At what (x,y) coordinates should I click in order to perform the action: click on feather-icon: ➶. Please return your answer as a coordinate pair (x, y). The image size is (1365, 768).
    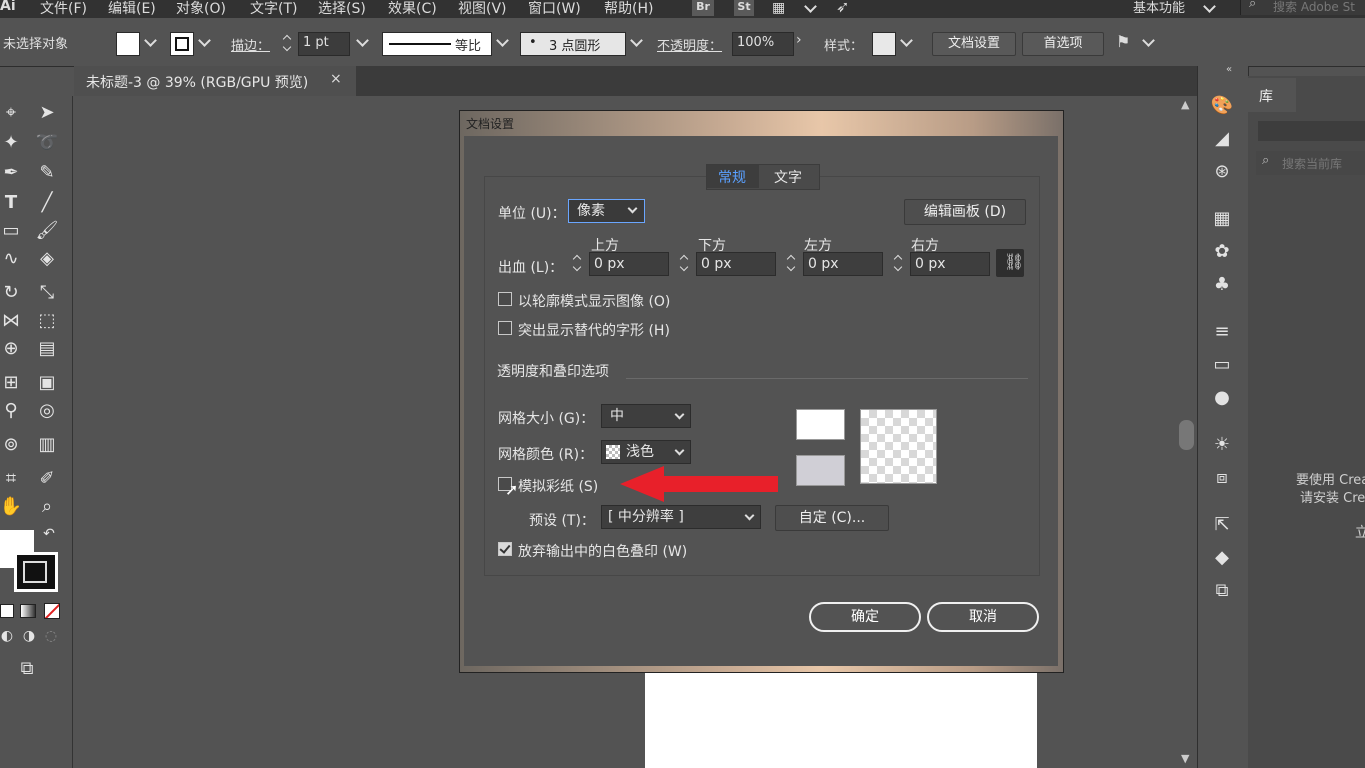
    Looking at the image, I should click on (842, 8).